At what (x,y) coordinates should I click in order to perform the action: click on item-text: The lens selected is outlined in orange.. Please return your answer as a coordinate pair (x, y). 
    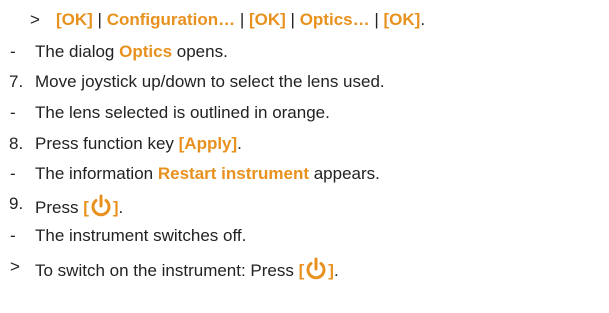
    Looking at the image, I should click on (182, 112).